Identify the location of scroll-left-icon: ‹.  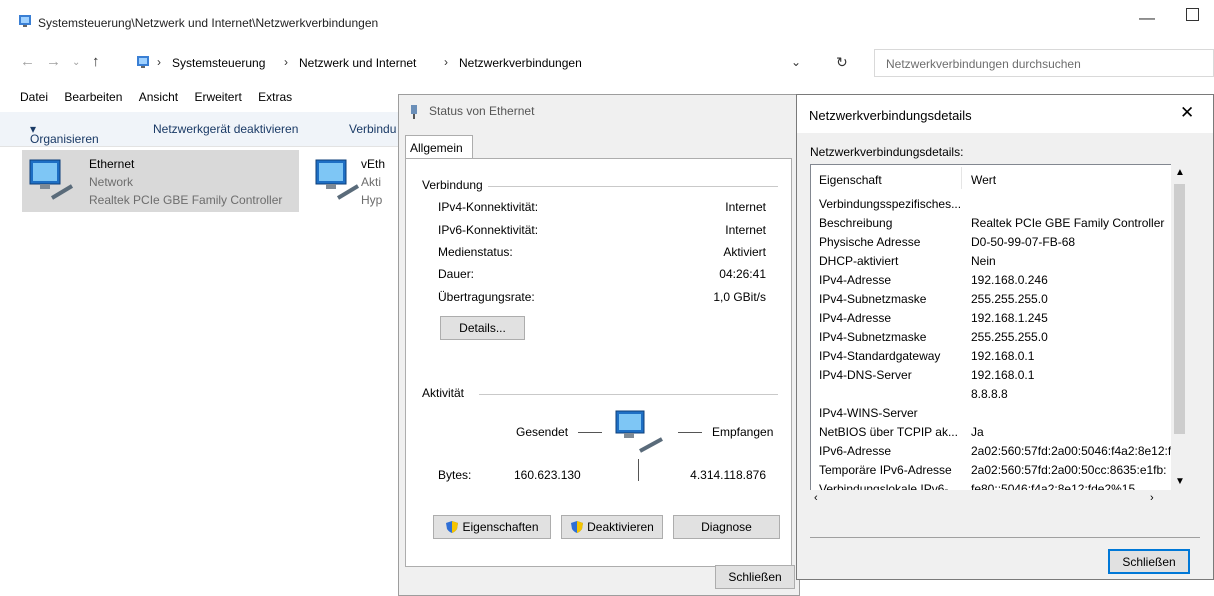
(816, 498).